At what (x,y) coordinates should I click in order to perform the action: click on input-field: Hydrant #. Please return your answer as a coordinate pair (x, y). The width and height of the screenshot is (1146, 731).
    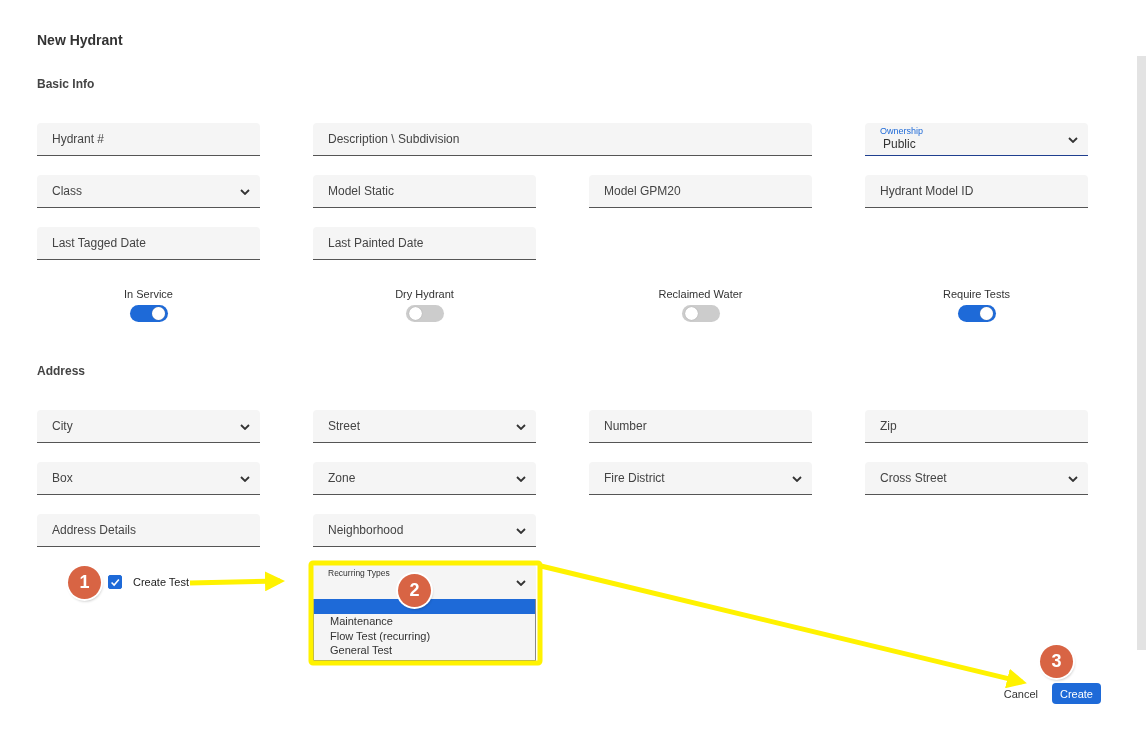
    Looking at the image, I should click on (148, 139).